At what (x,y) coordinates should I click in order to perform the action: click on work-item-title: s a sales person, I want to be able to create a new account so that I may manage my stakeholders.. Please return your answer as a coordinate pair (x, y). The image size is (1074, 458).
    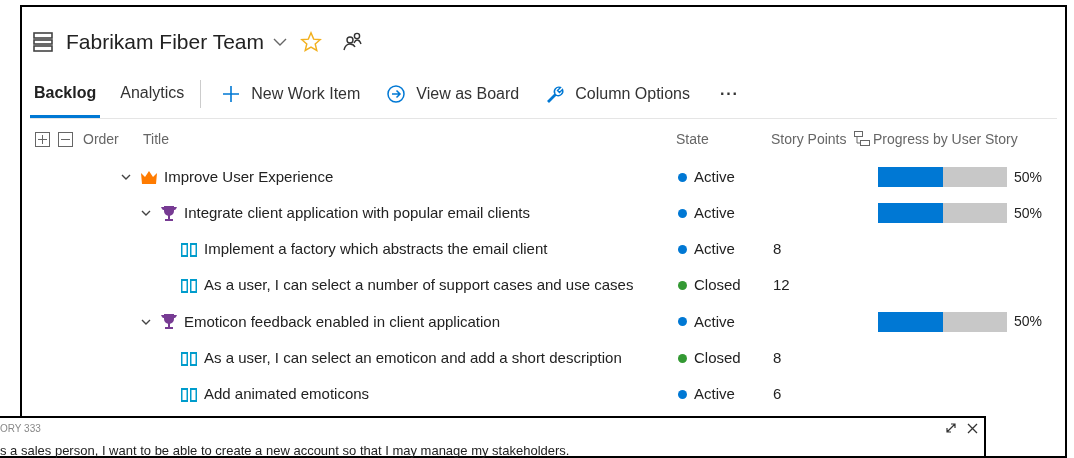
    Looking at the image, I should click on (285, 450).